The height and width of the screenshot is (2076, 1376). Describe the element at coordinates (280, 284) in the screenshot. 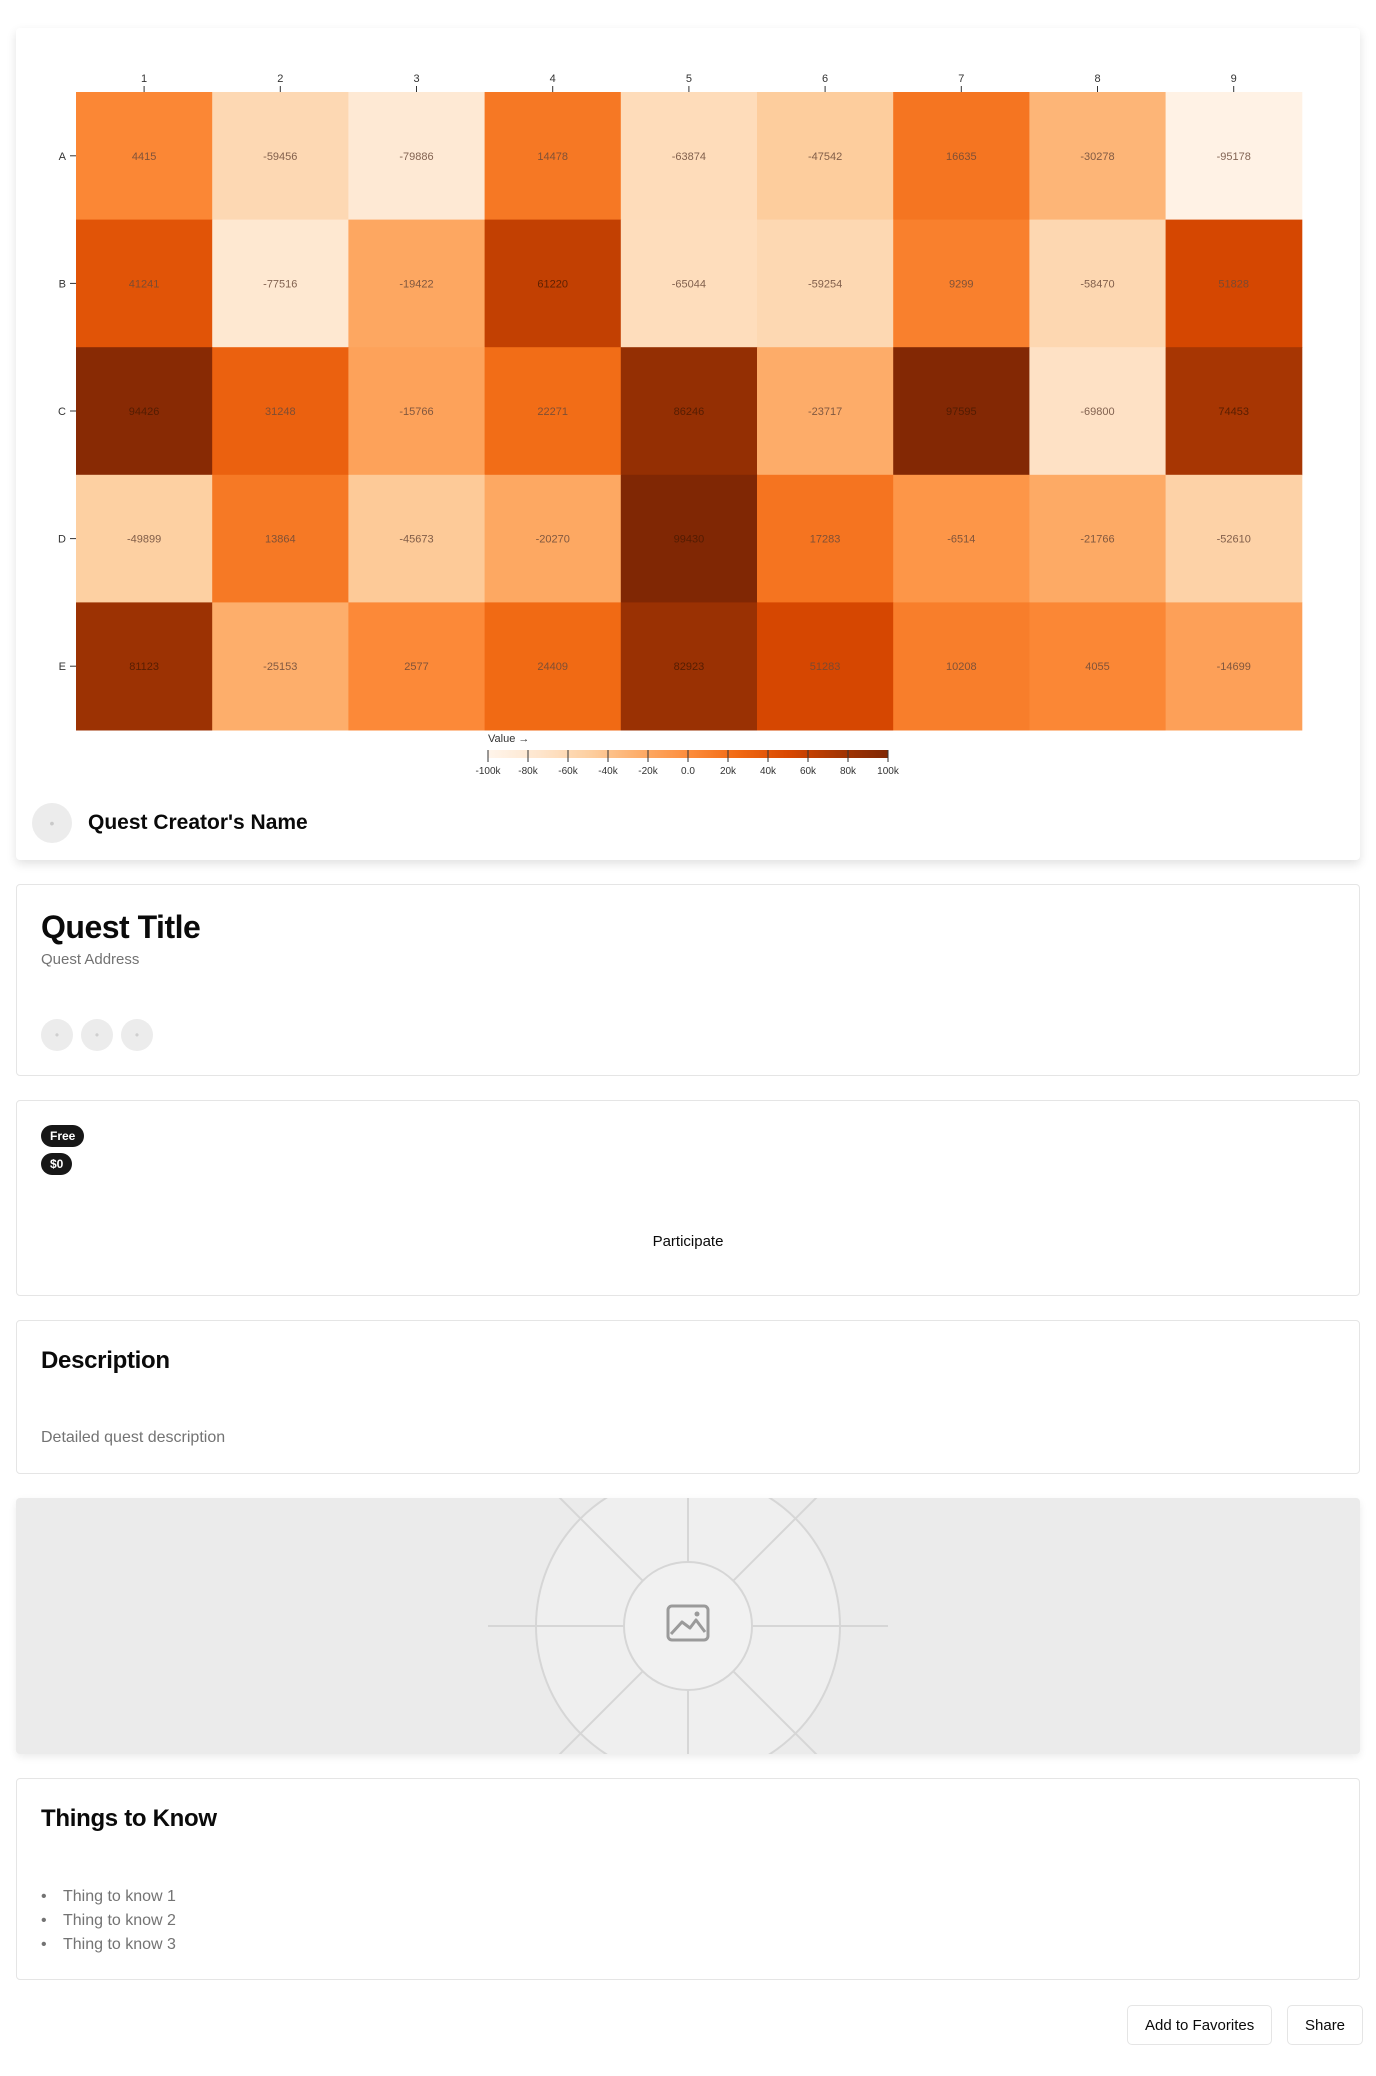

I see `heatmap-cell-label: -77516` at that location.